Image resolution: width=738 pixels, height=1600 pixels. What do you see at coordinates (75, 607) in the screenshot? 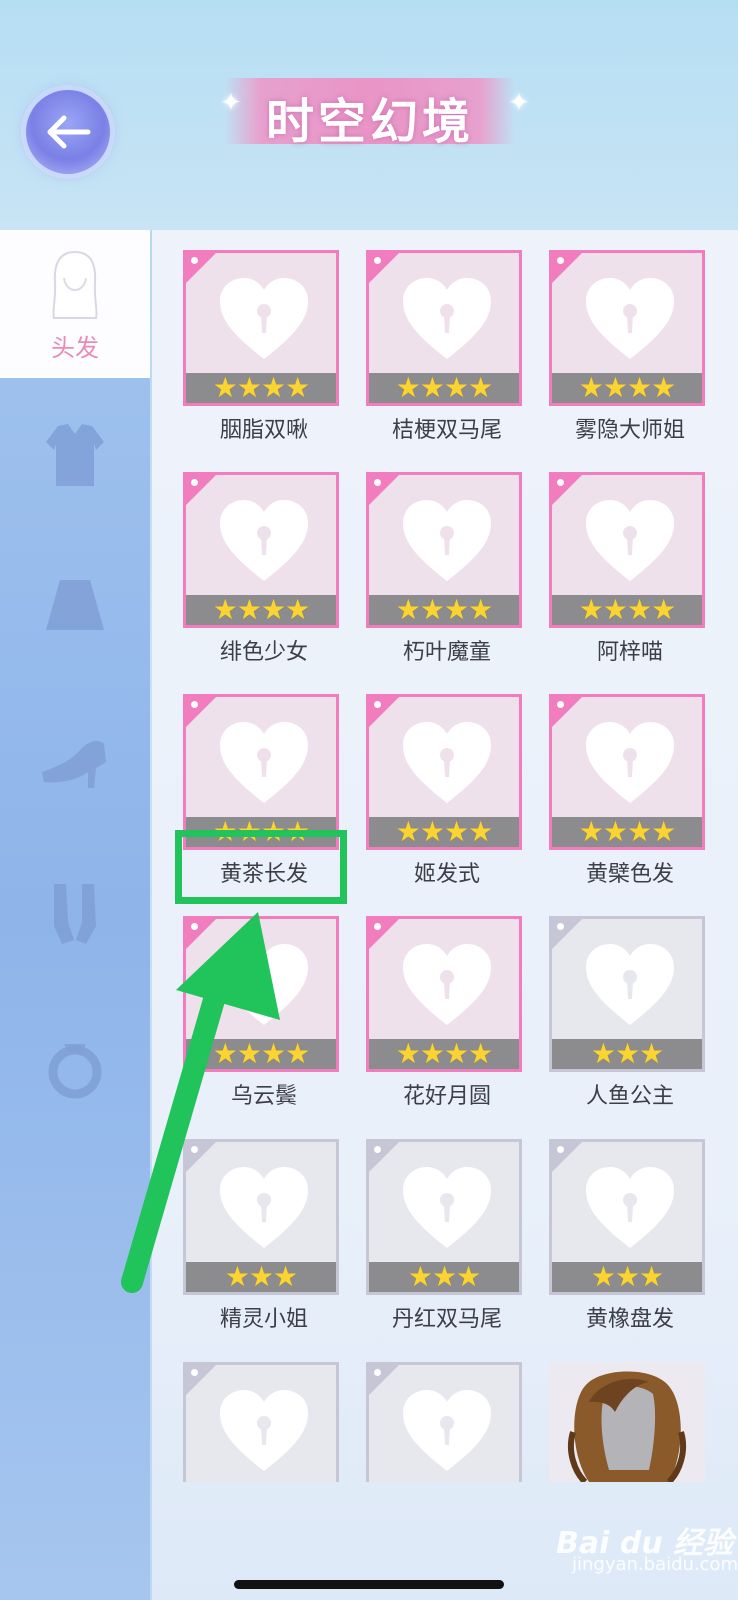
I see `skirt-icon` at bounding box center [75, 607].